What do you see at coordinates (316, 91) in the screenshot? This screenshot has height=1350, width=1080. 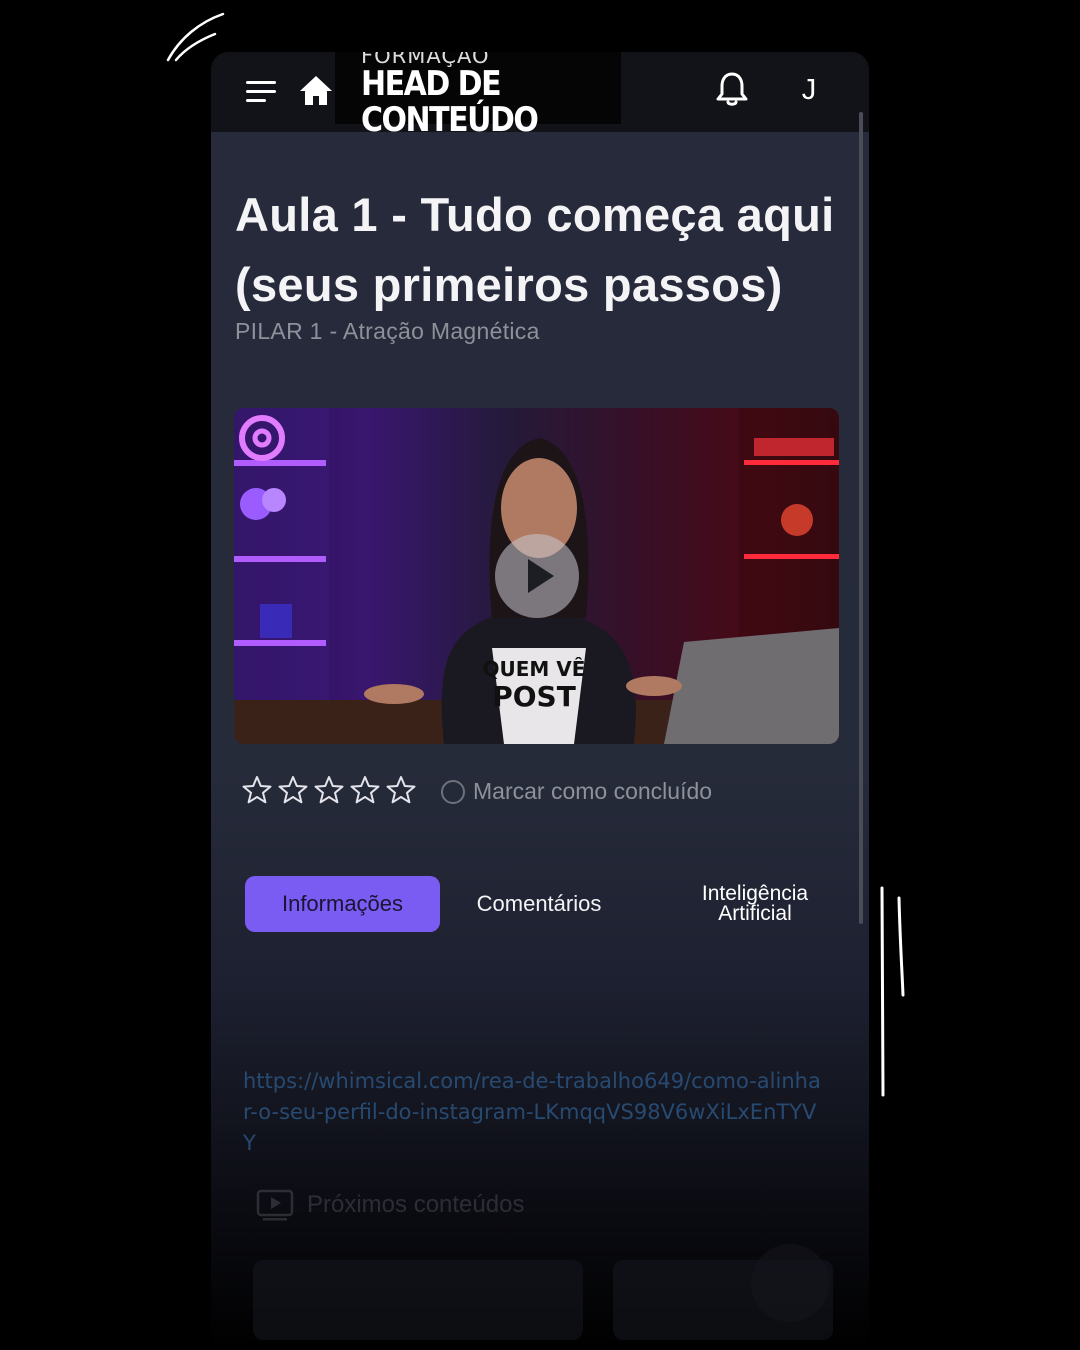 I see `home-icon` at bounding box center [316, 91].